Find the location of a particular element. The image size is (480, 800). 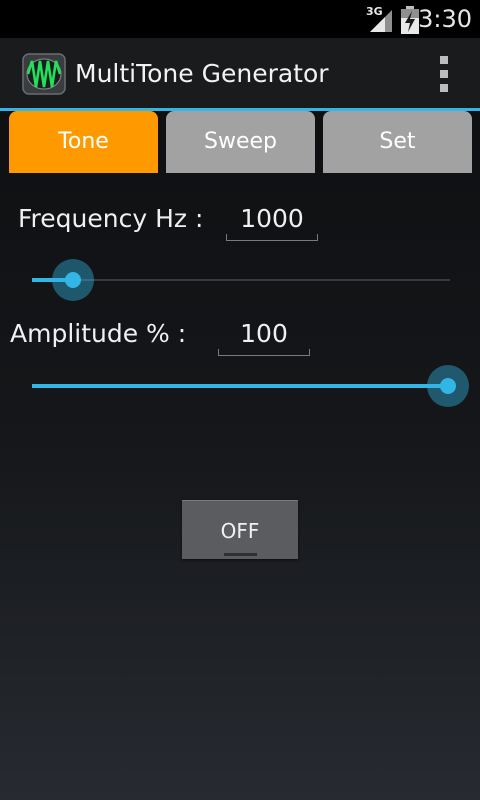

tone-toggle-button: OFF is located at coordinates (240, 529).